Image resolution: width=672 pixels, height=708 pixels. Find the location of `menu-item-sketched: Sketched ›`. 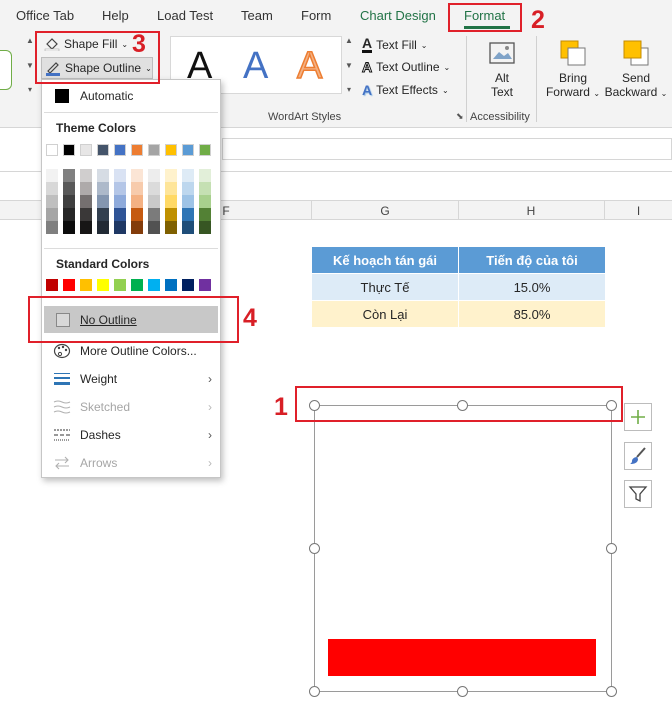

menu-item-sketched: Sketched › is located at coordinates (131, 407).